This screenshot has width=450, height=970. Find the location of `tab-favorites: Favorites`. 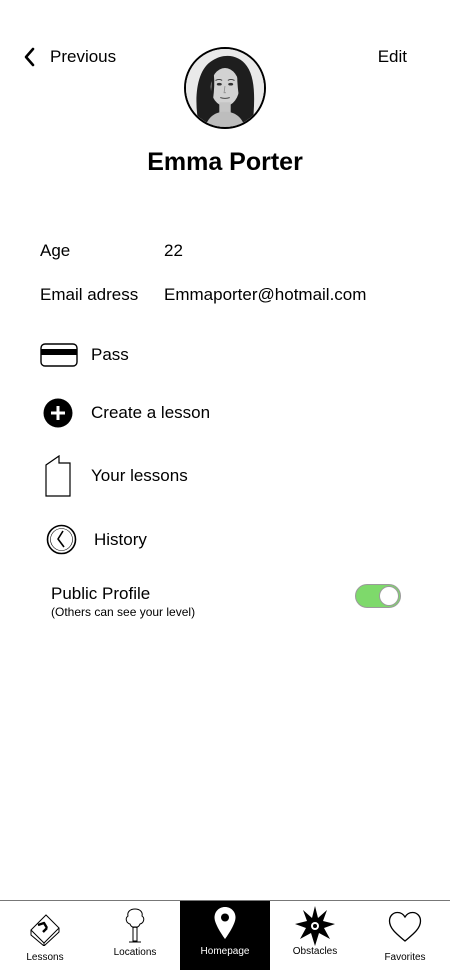

tab-favorites: Favorites is located at coordinates (405, 935).